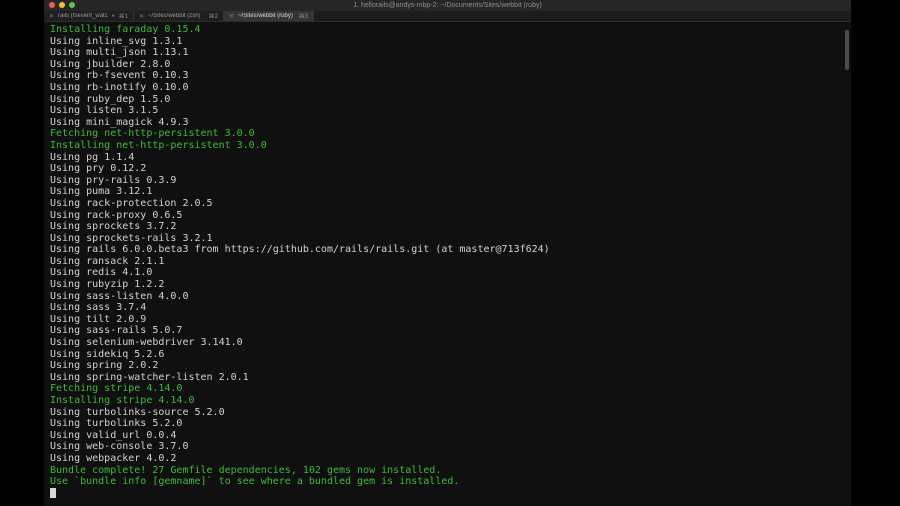 The width and height of the screenshot is (900, 506). What do you see at coordinates (116, 215) in the screenshot?
I see `terminal-line: Using rack-proxy 0.6.5` at bounding box center [116, 215].